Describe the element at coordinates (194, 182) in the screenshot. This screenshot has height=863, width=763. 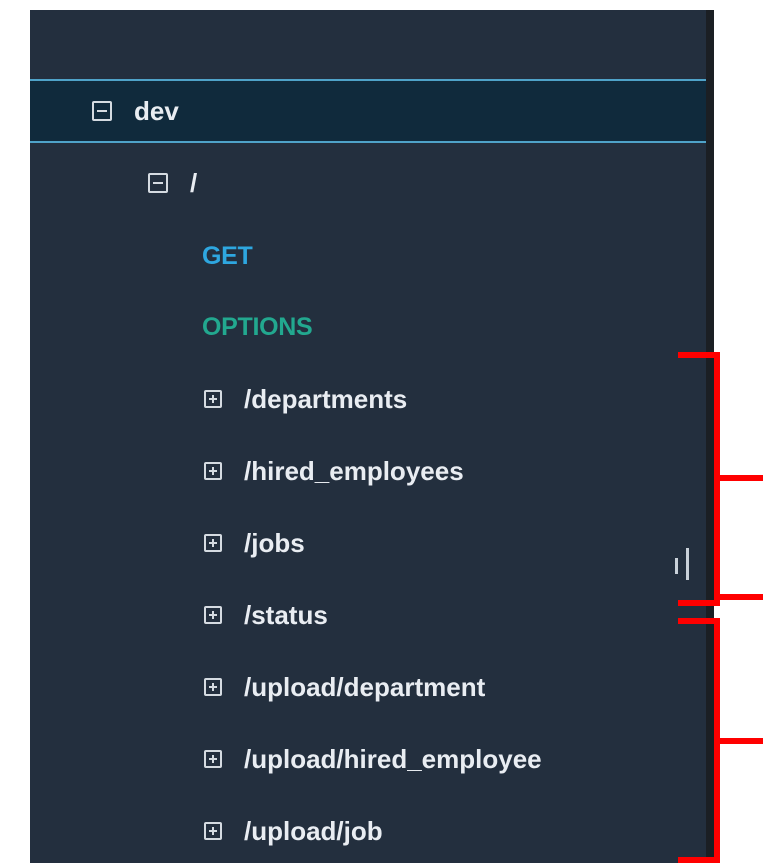
I see `tree-node-label: /` at that location.